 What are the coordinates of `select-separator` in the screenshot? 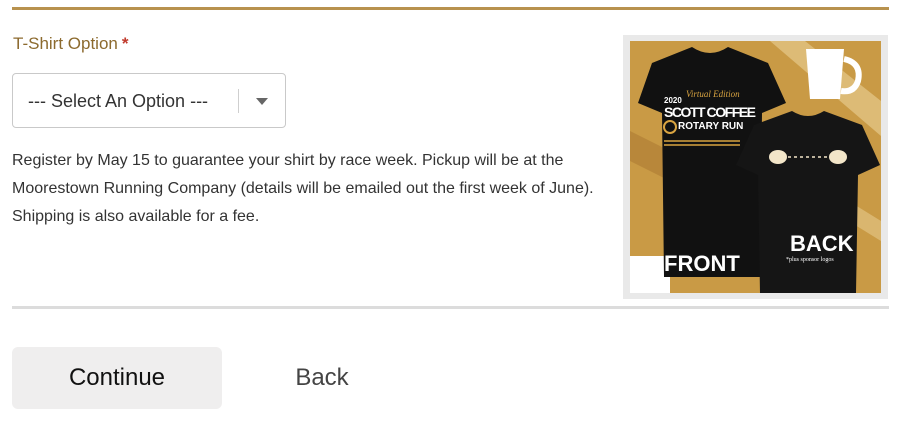 It's located at (238, 101).